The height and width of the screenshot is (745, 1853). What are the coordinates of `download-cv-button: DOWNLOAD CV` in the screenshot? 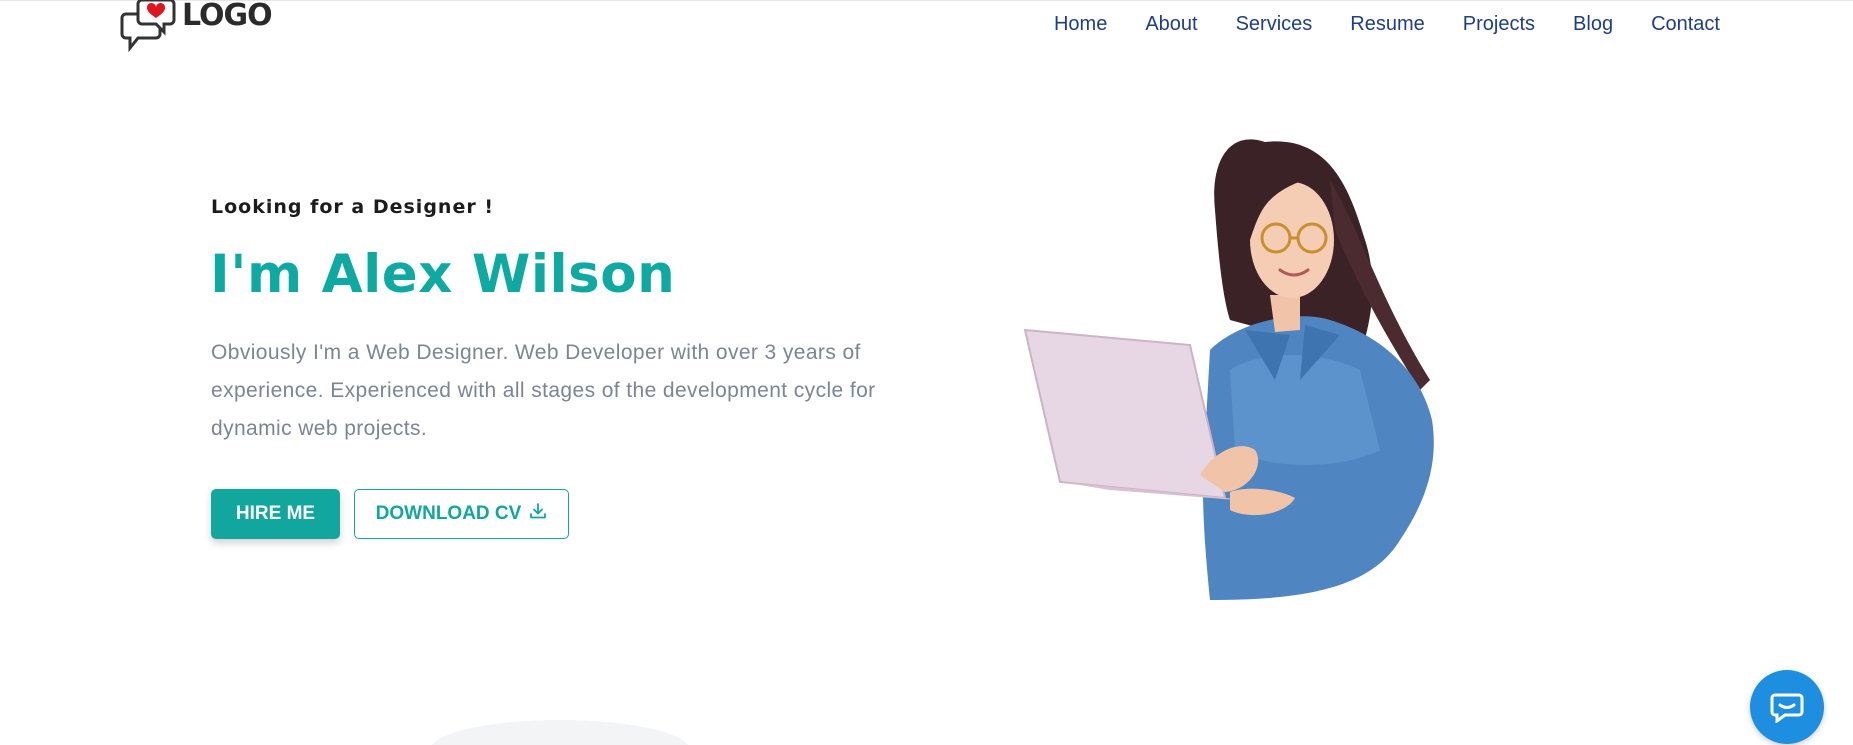 It's located at (461, 514).